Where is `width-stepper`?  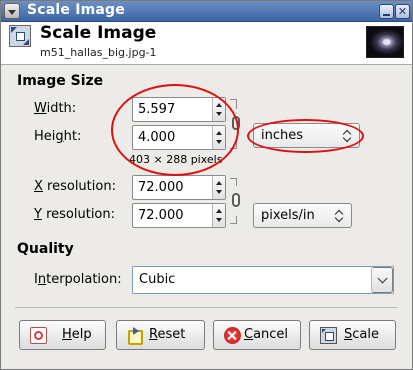 width-stepper is located at coordinates (218, 109).